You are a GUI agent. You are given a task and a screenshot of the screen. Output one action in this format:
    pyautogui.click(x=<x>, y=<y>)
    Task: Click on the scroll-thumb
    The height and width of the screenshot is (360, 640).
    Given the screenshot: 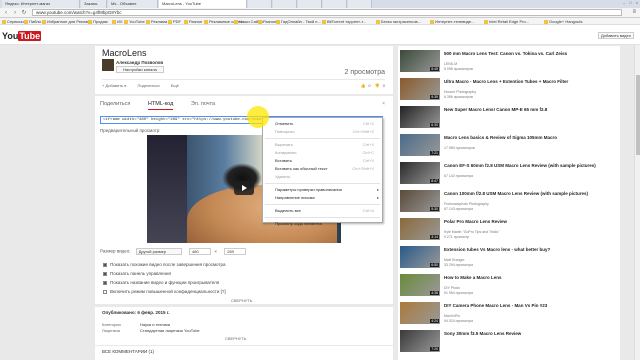 What is the action you would take?
    pyautogui.click(x=638, y=115)
    